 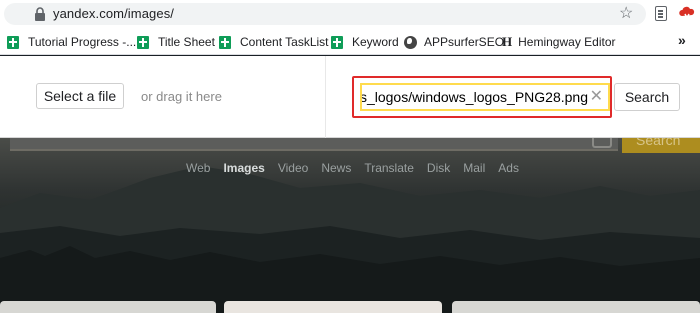 What do you see at coordinates (647, 97) in the screenshot?
I see `search-button: Search` at bounding box center [647, 97].